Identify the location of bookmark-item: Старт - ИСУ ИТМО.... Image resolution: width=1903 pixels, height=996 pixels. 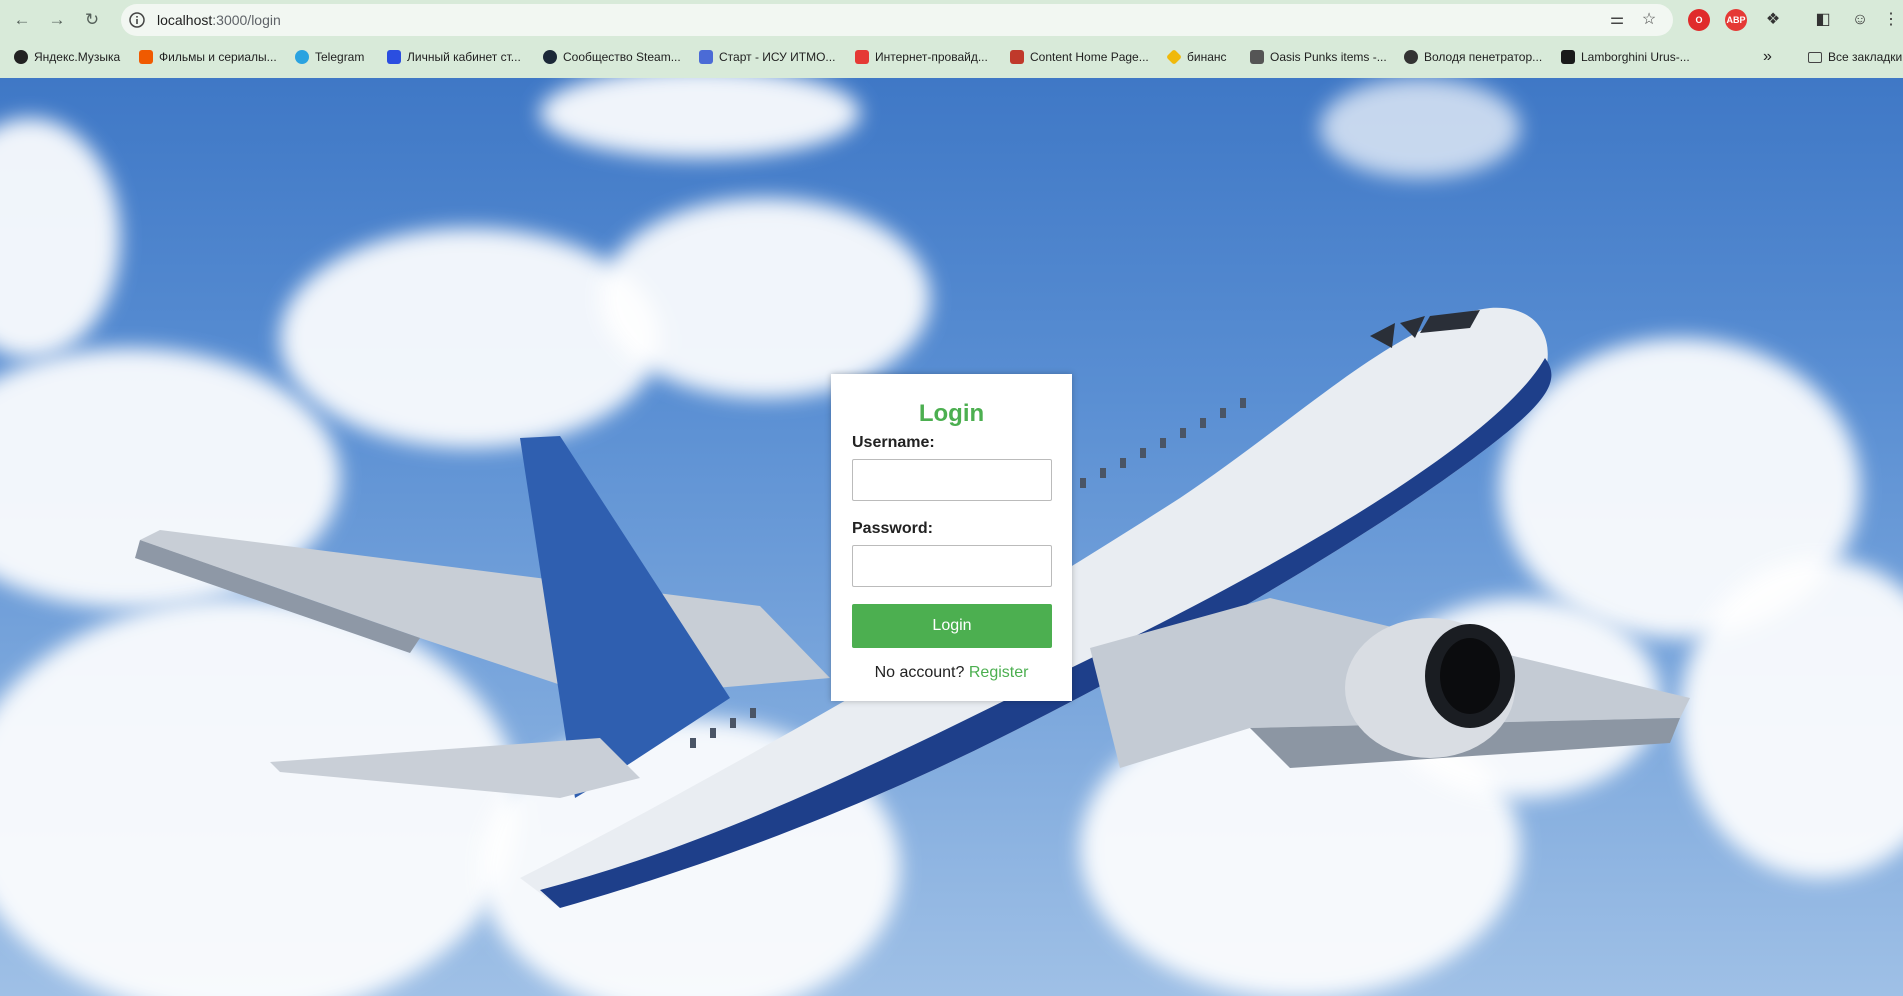
(767, 57).